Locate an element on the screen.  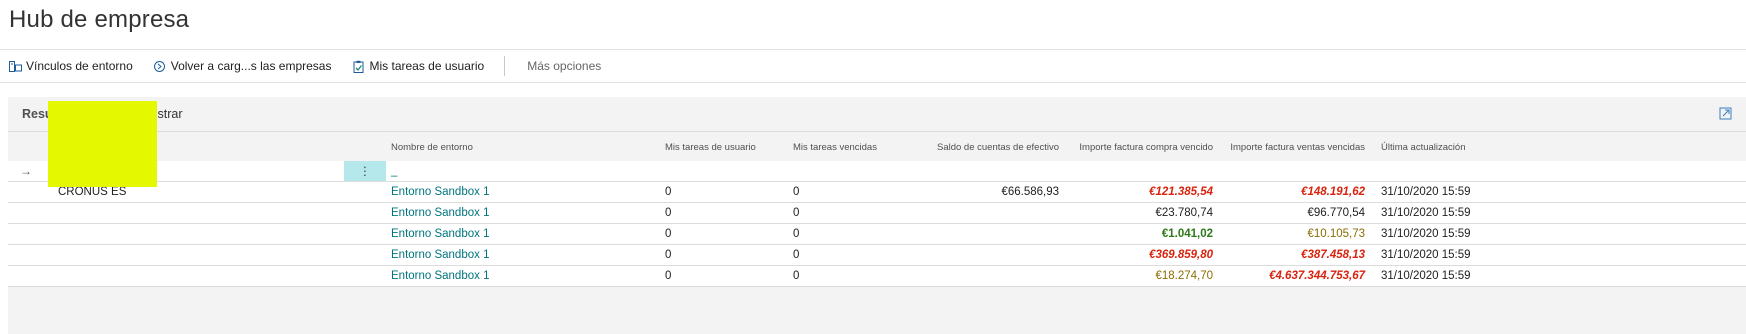
purchase-overdue-value: €369.859,80 is located at coordinates (1181, 255).